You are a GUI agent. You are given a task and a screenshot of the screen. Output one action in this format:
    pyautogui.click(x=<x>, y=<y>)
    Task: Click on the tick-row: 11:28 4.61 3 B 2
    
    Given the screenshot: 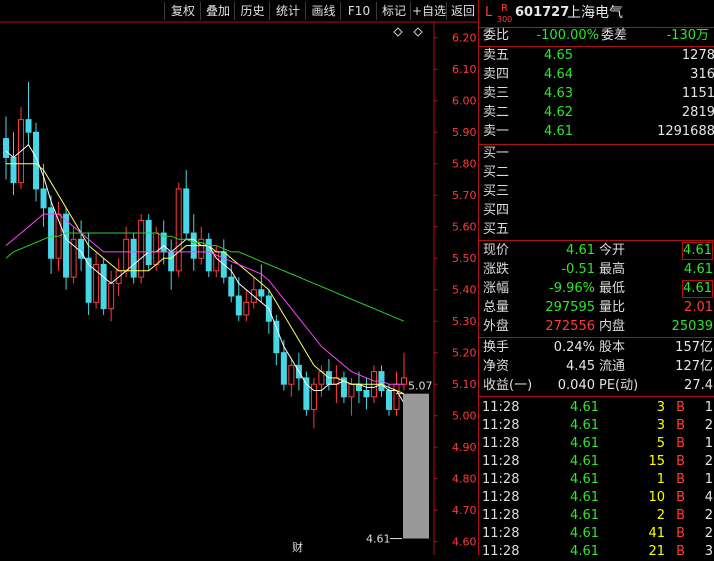 What is the action you would take?
    pyautogui.click(x=596, y=426)
    